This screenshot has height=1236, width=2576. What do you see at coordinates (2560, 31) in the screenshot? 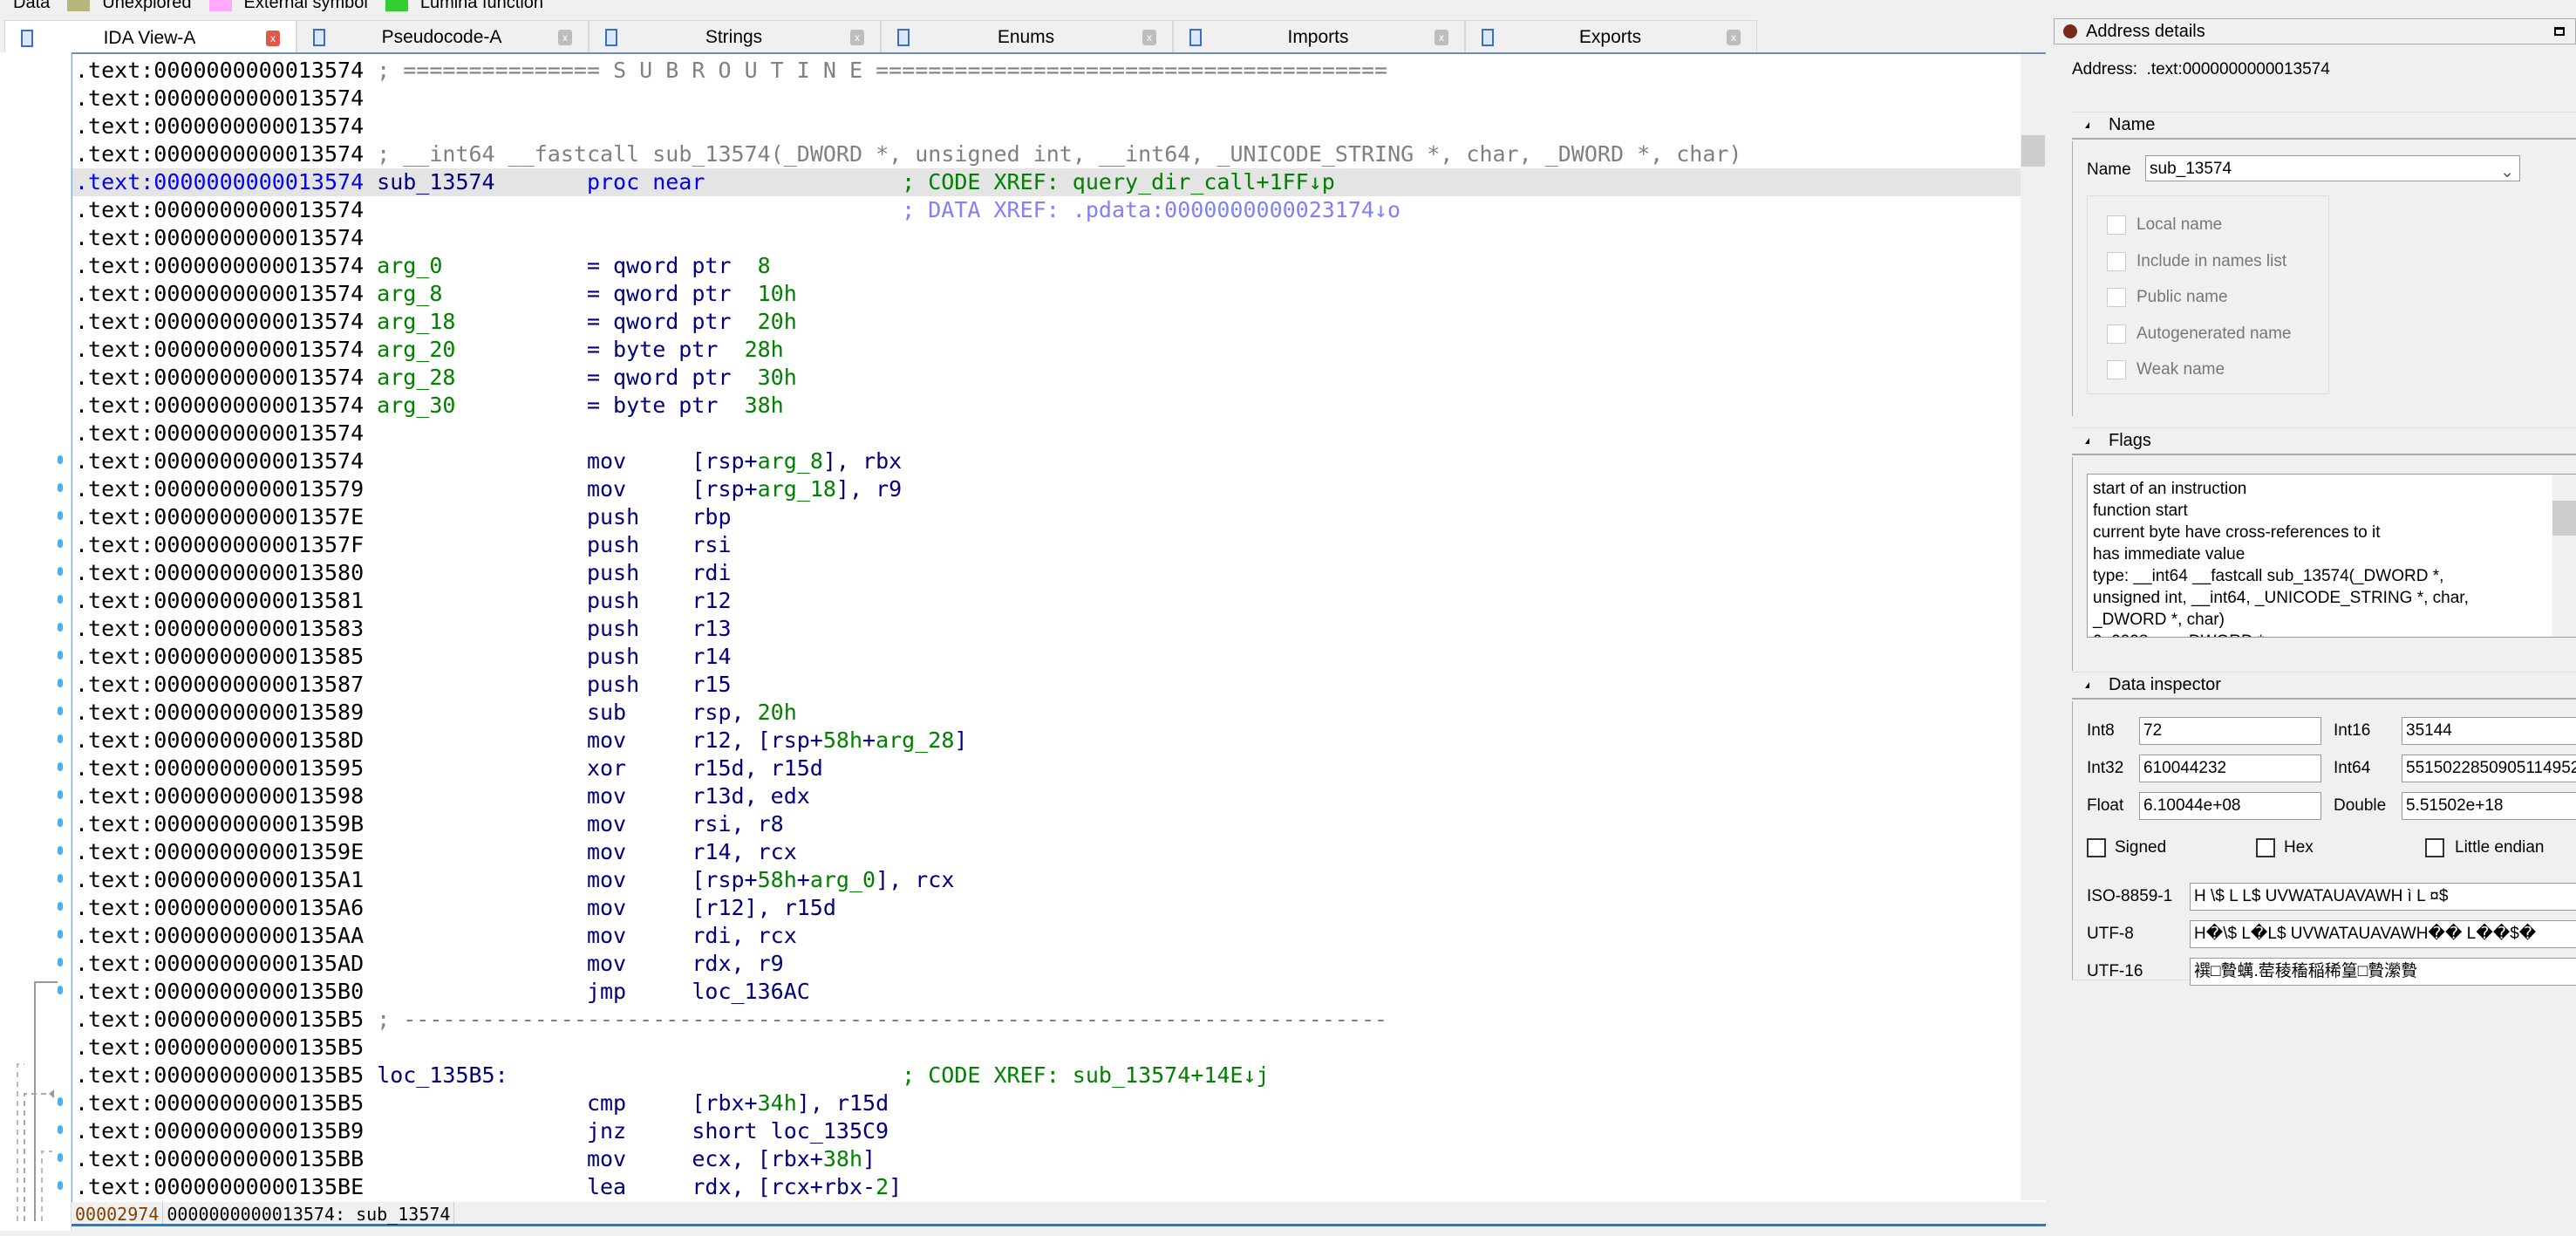
I see `maximize-icon` at bounding box center [2560, 31].